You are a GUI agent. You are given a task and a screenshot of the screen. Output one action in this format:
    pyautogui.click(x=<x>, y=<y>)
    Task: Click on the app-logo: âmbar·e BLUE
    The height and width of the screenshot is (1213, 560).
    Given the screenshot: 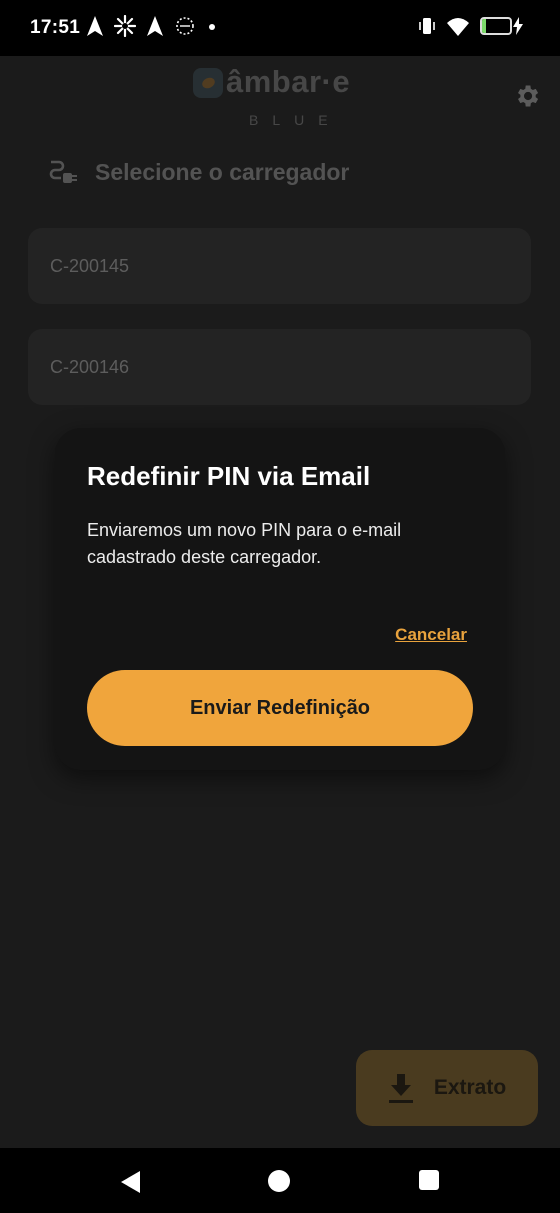 What is the action you would take?
    pyautogui.click(x=283, y=96)
    